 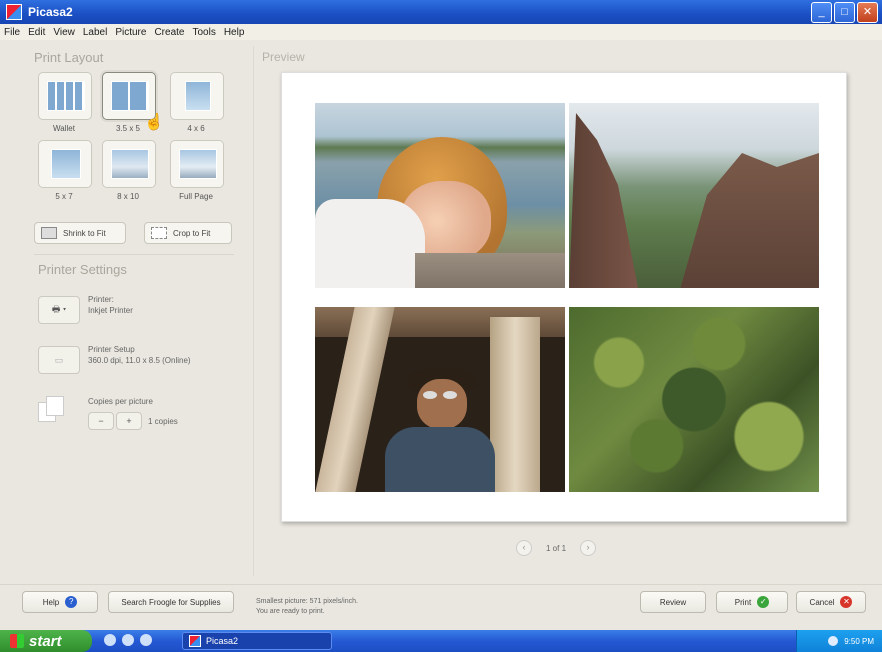 I want to click on layout-4x6-button, so click(x=197, y=96).